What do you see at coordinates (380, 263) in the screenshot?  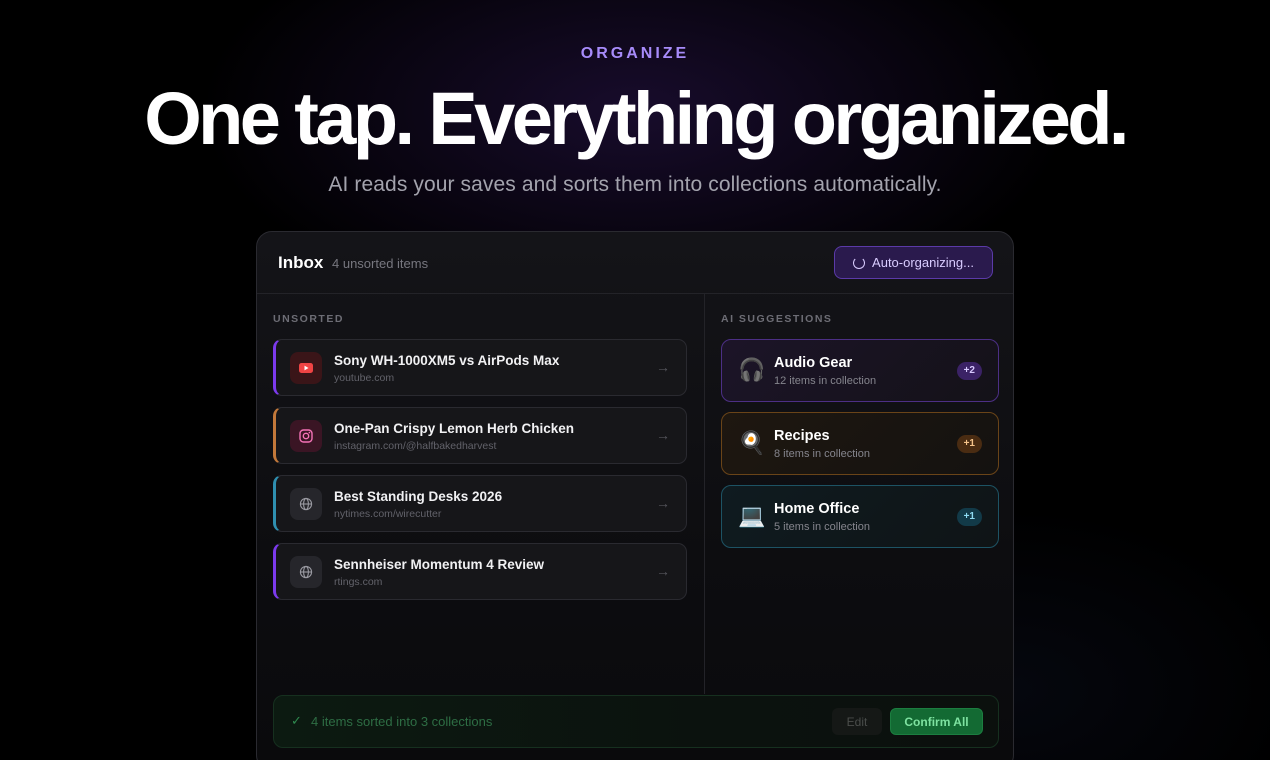 I see `inbox-count: 4 unsorted items` at bounding box center [380, 263].